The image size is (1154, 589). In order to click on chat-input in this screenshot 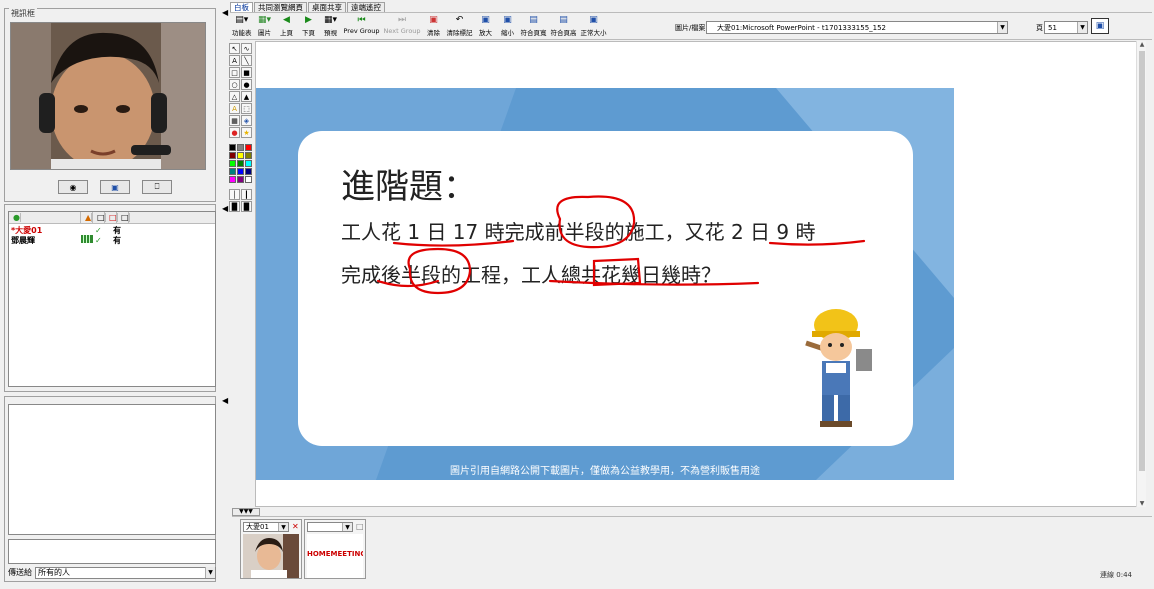, I will do `click(112, 551)`.